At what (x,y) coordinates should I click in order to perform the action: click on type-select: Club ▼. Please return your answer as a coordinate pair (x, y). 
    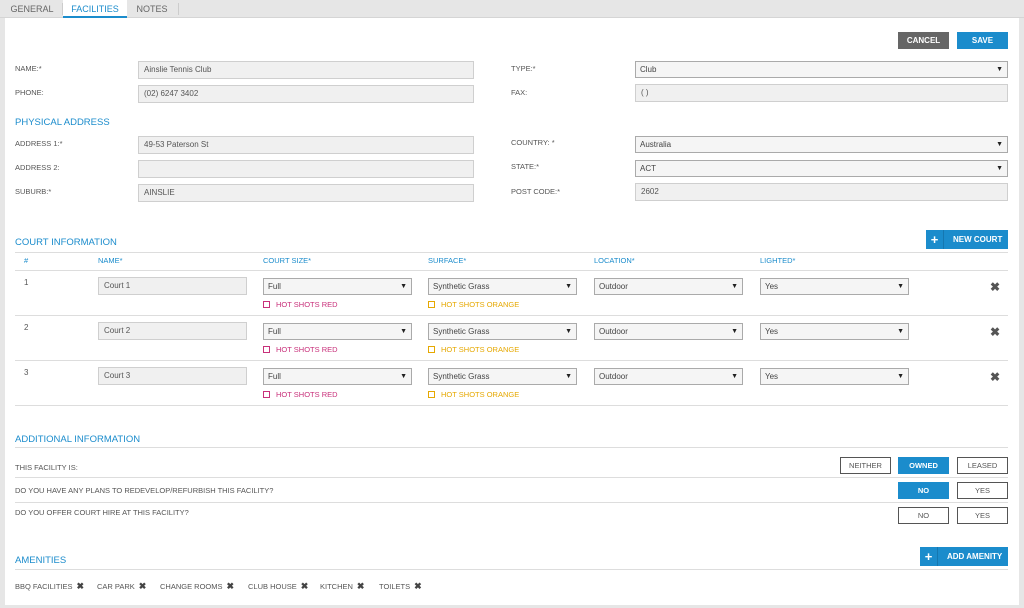
    Looking at the image, I should click on (821, 69).